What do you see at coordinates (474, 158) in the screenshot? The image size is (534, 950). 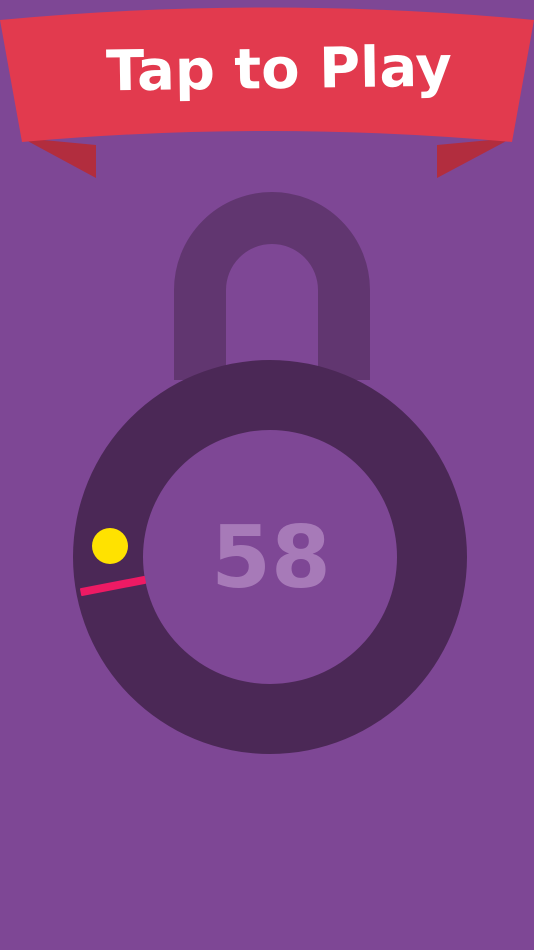 I see `banner-tail-right` at bounding box center [474, 158].